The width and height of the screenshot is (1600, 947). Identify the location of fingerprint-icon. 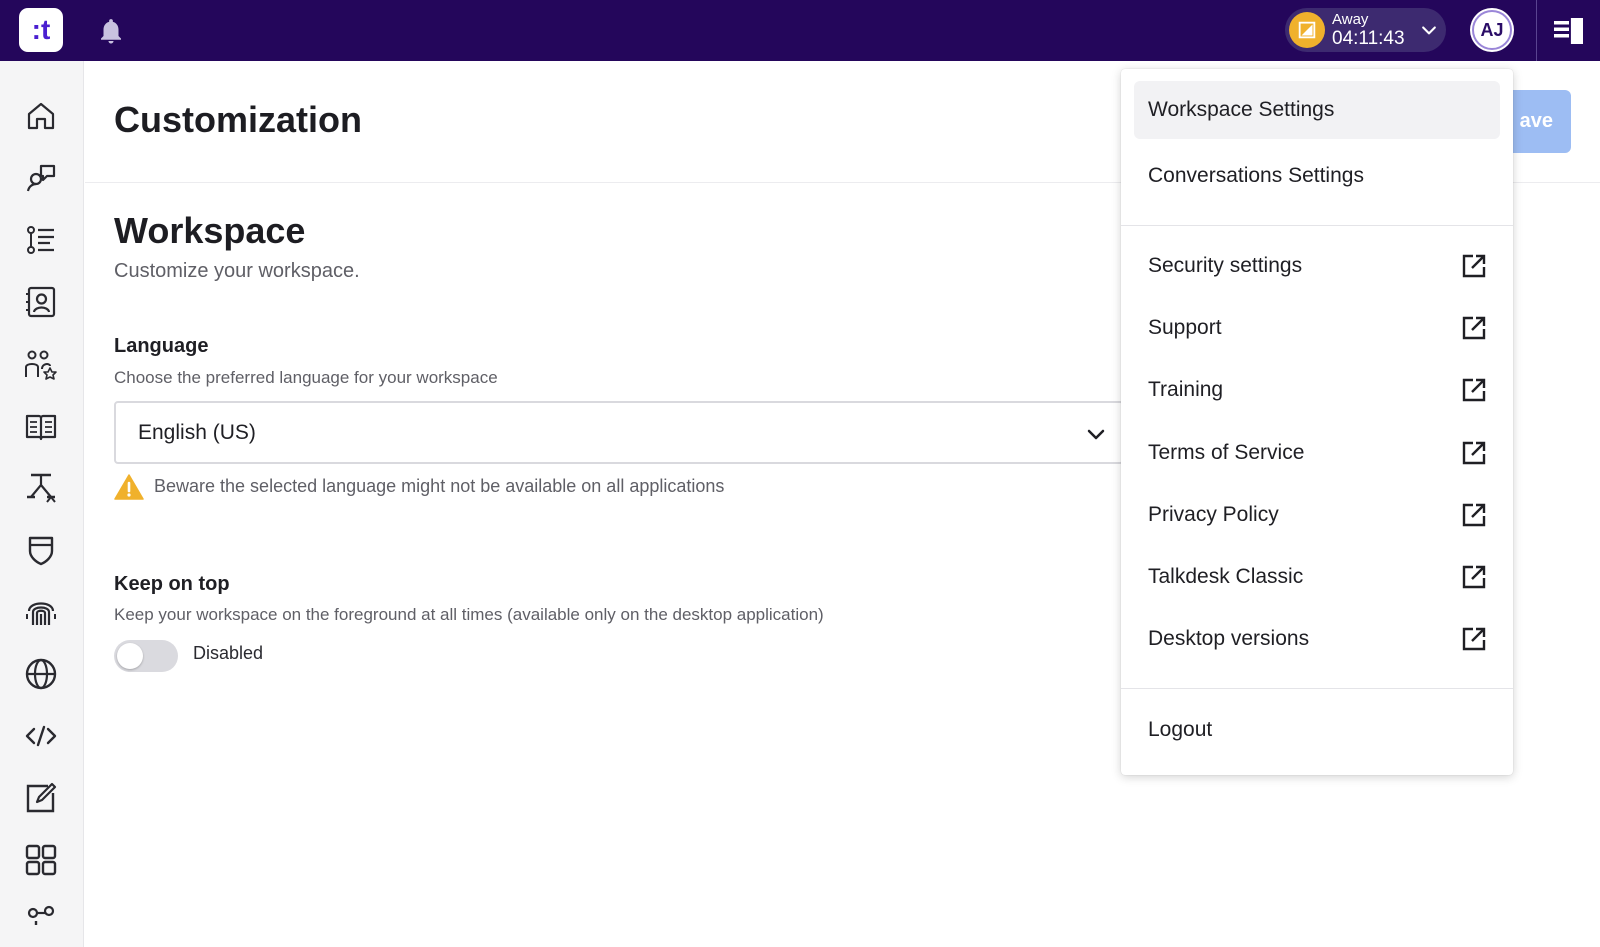
(41, 612).